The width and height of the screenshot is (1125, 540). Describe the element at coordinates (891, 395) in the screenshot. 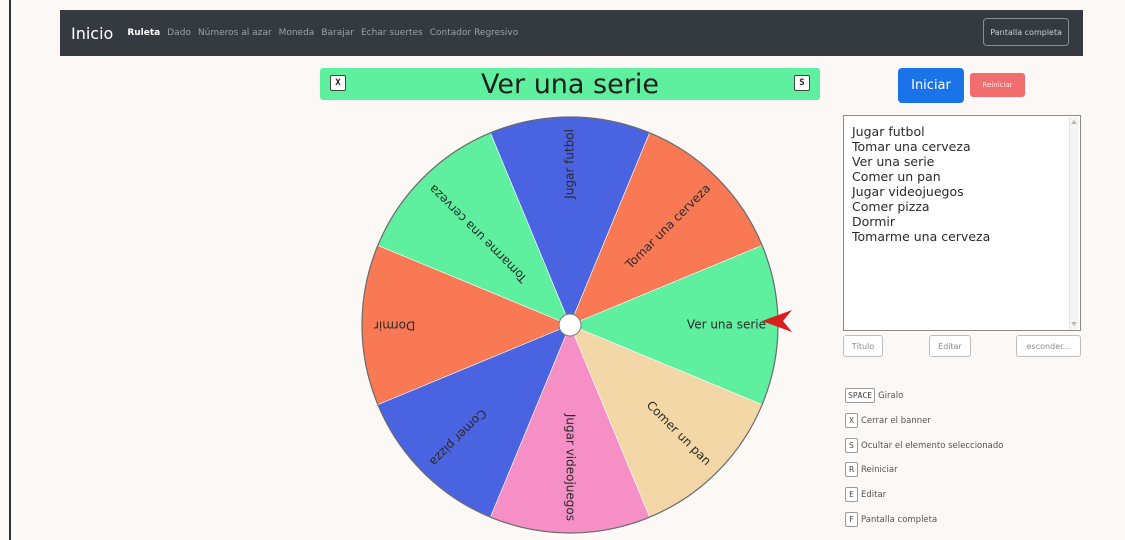

I see `shortcut-description: Giralo` at that location.